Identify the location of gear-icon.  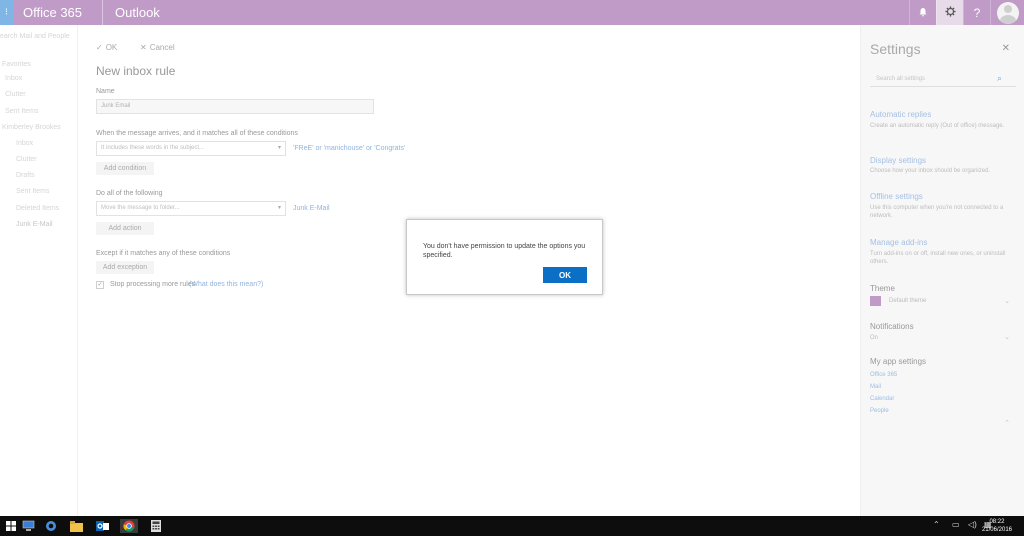
(950, 12).